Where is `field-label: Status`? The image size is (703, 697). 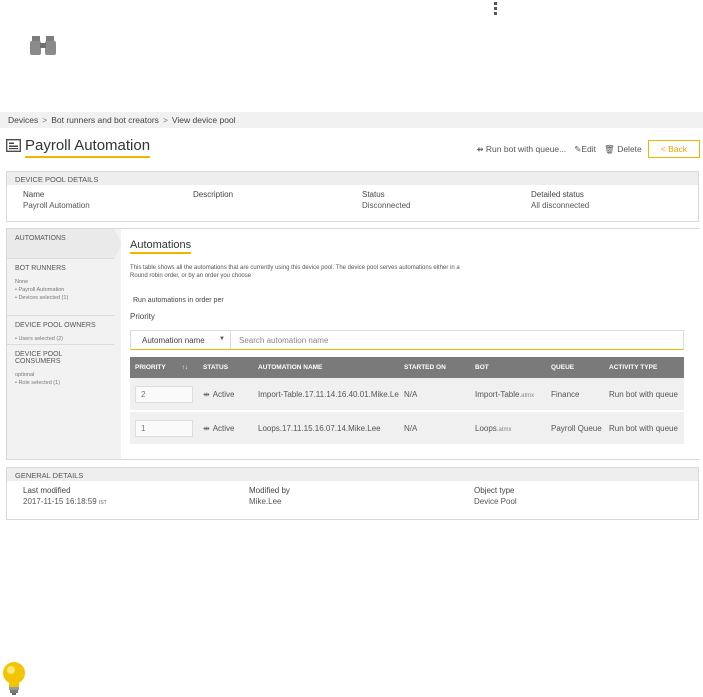
field-label: Status is located at coordinates (373, 194).